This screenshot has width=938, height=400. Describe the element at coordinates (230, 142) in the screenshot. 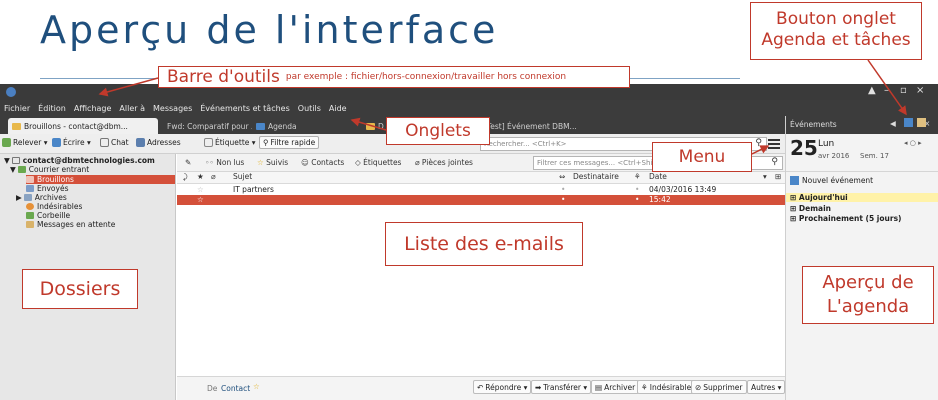

I see `etiquette-button: Étiquette ▾` at that location.